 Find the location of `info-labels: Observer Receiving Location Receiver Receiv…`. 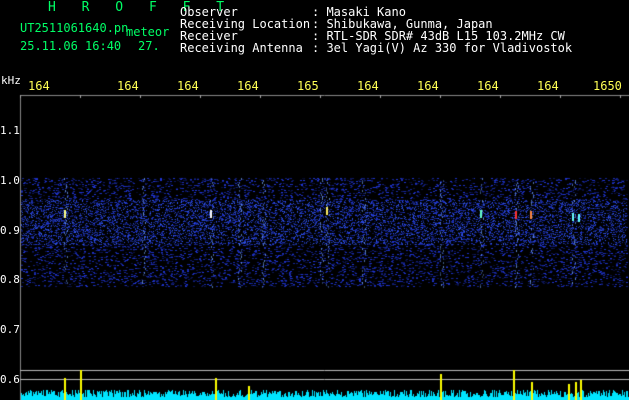

info-labels: Observer Receiving Location Receiver Receiv… is located at coordinates (245, 30).